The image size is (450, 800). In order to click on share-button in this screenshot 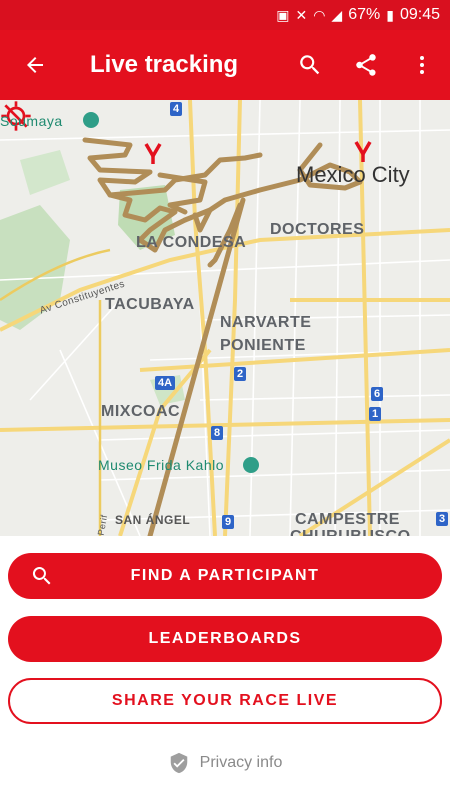, I will do `click(366, 65)`.